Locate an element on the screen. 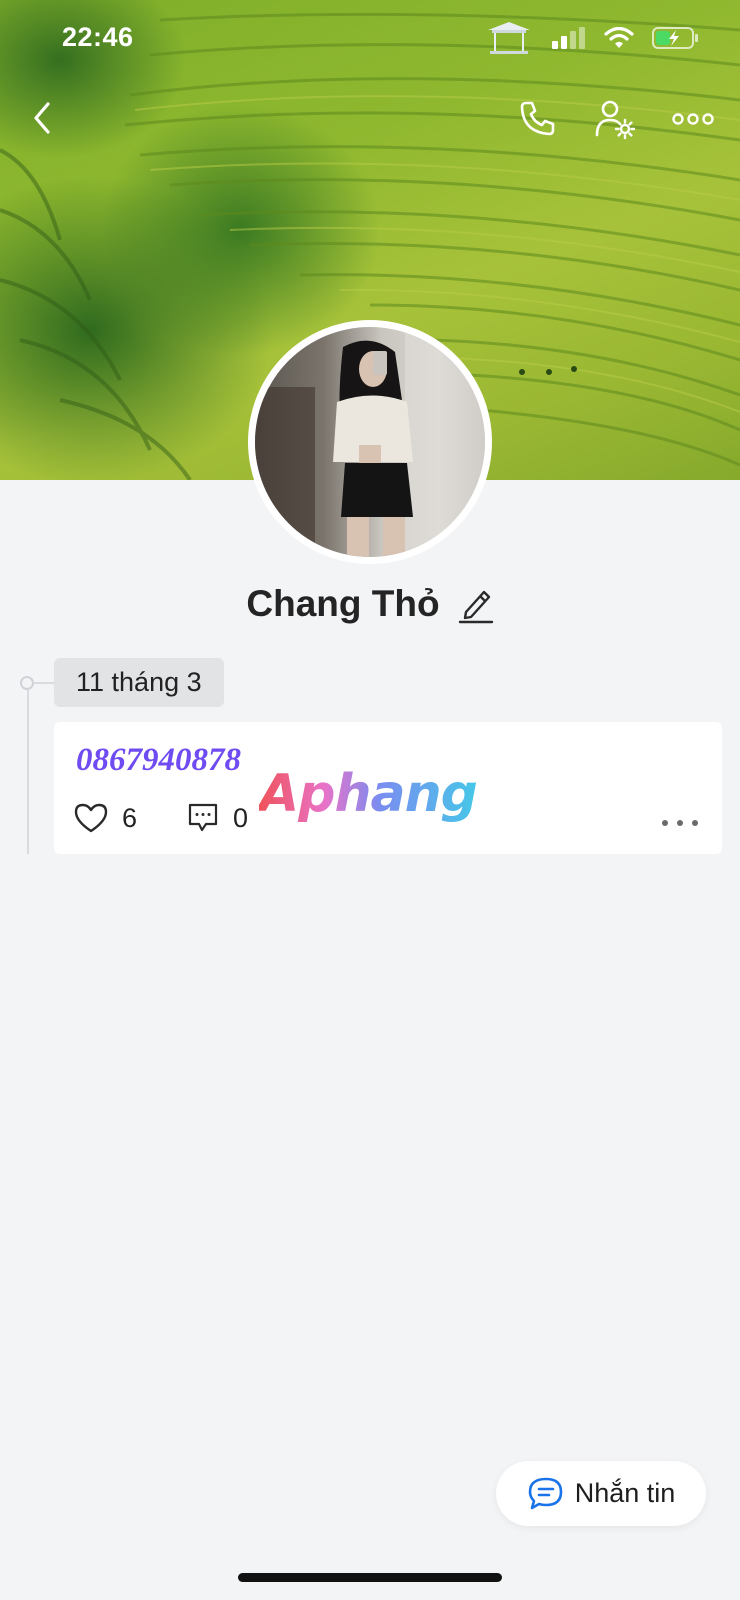 Image resolution: width=740 pixels, height=1600 pixels. comment-count: 0 is located at coordinates (241, 817).